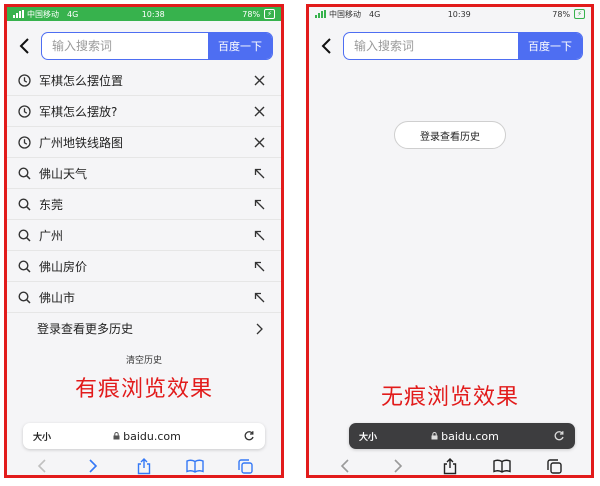  Describe the element at coordinates (269, 14) in the screenshot. I see `battery-icon: ⚡` at that location.